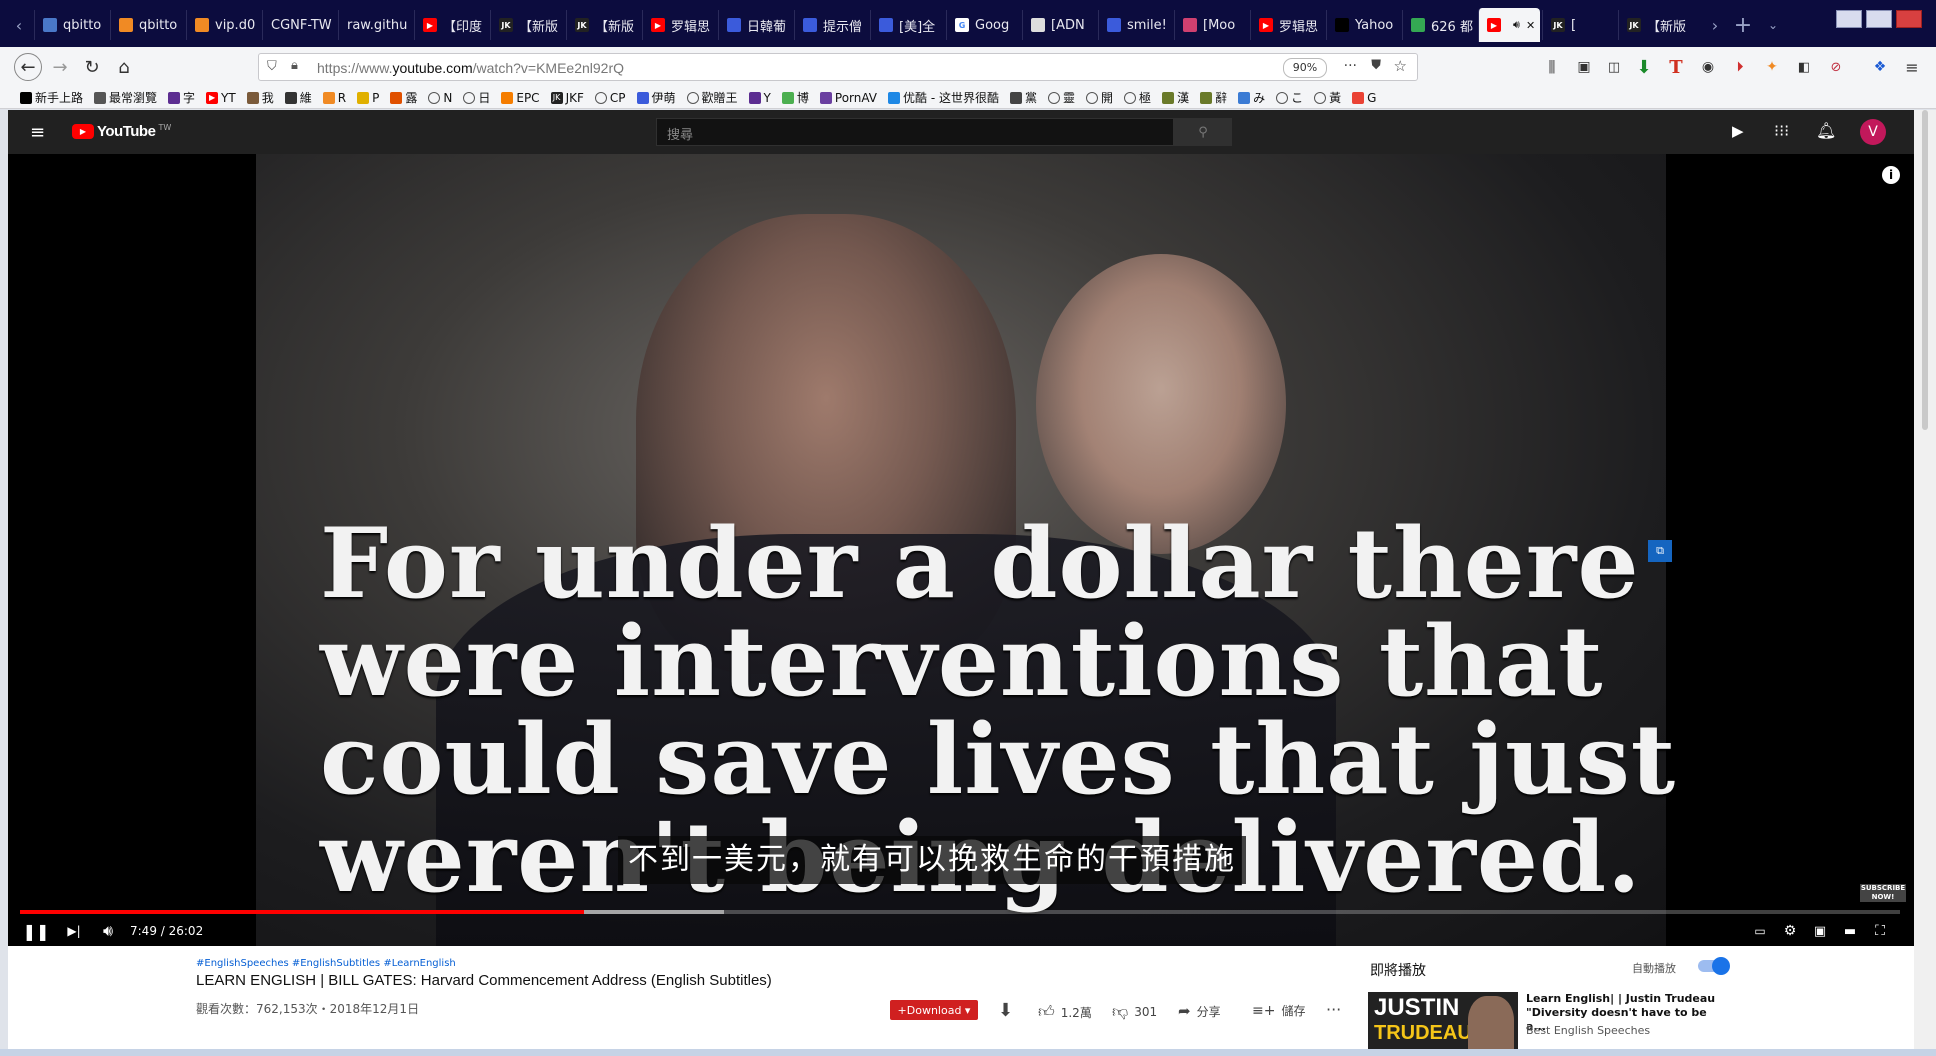 This screenshot has width=1936, height=1056. I want to click on search-input: 搜尋, so click(915, 132).